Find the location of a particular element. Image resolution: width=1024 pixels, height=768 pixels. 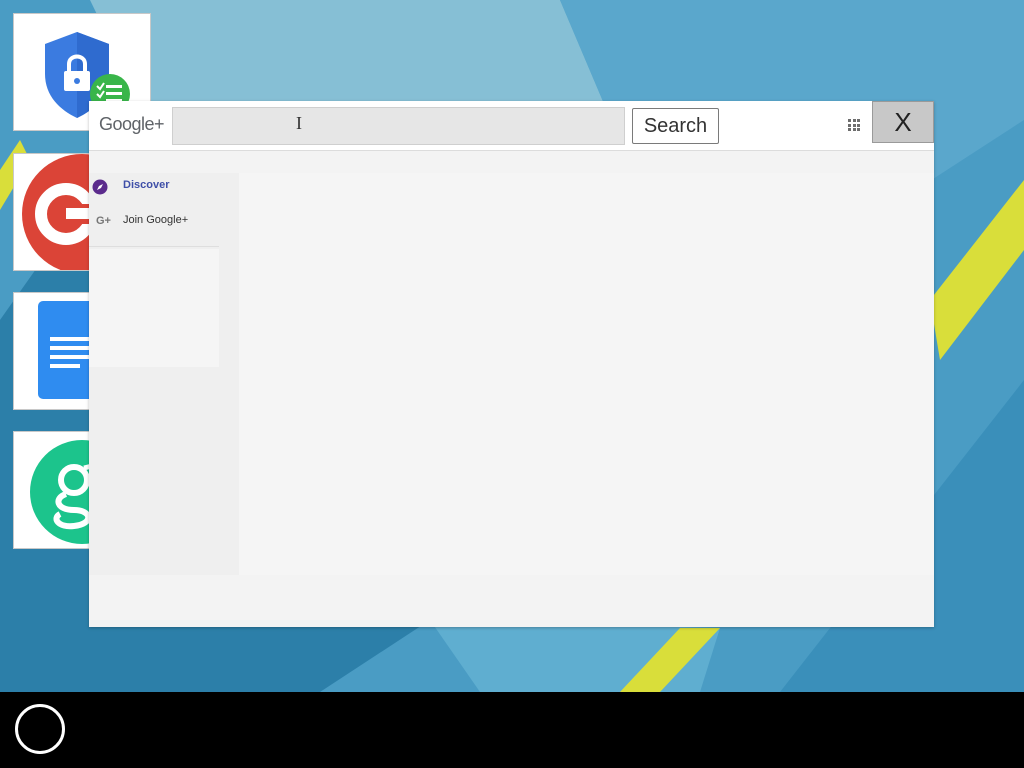

circle-home-icon is located at coordinates (40, 729).